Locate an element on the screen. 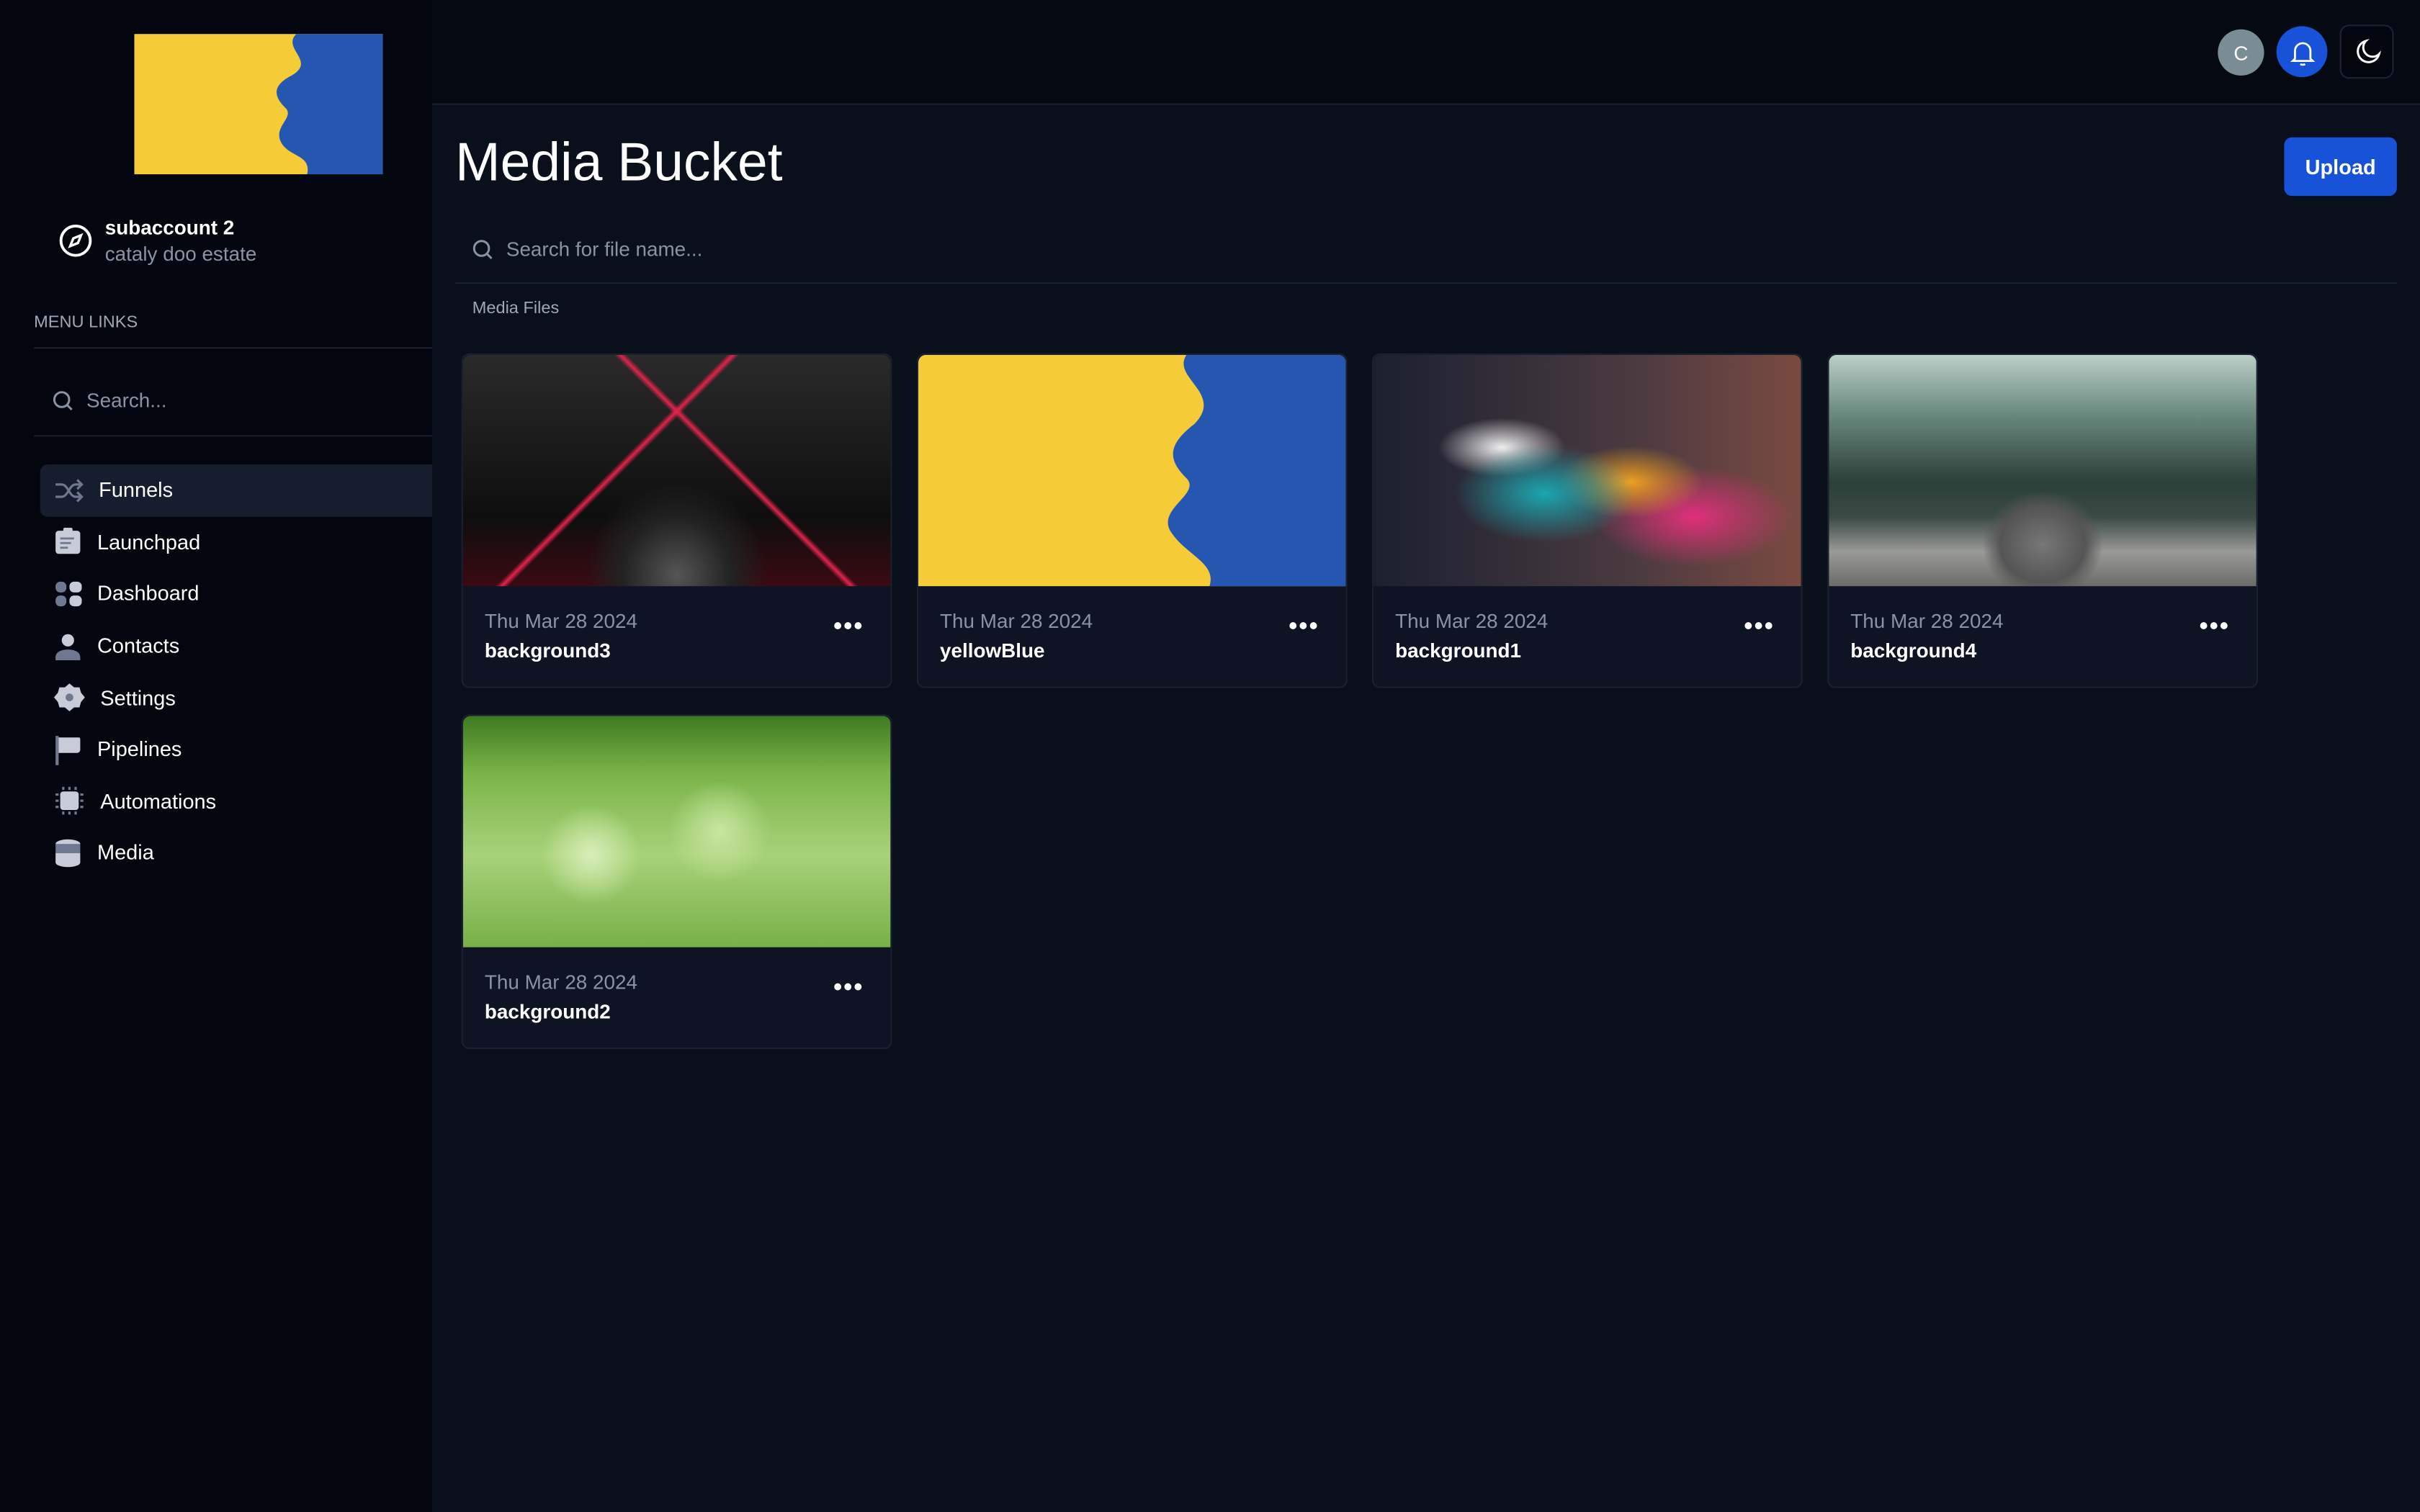 The width and height of the screenshot is (2420, 1512). avatar: C is located at coordinates (2241, 52).